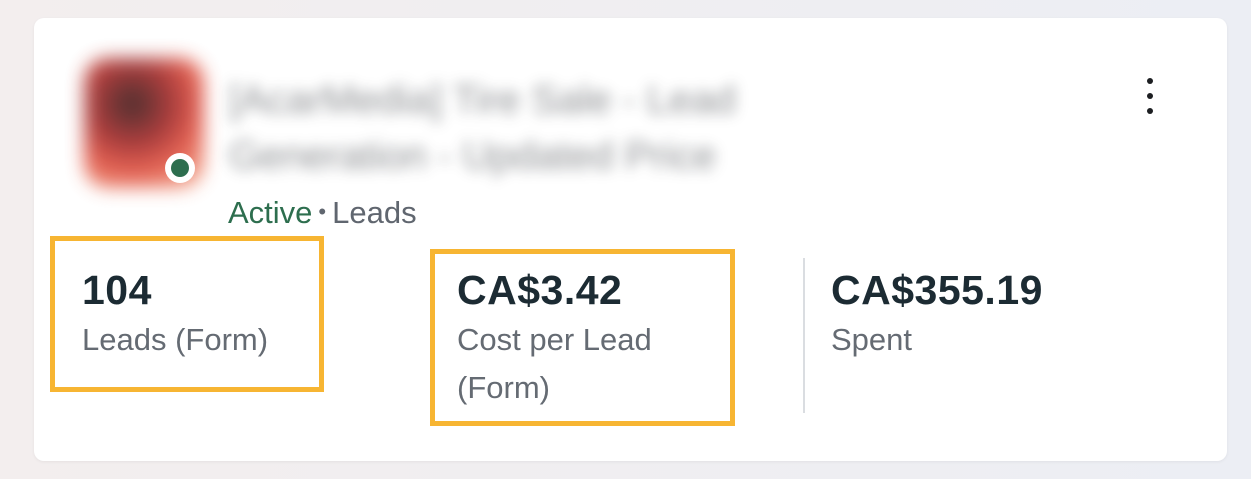  I want to click on status-text: Active, so click(270, 212).